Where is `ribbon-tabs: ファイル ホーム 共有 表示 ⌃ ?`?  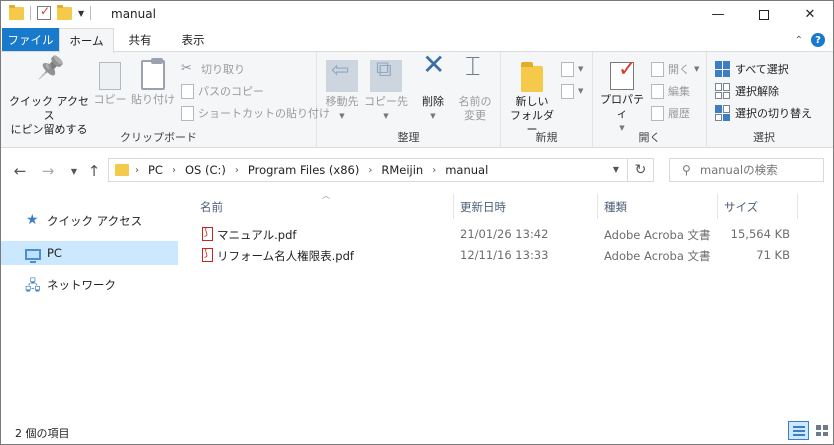 ribbon-tabs: ファイル ホーム 共有 表示 ⌃ ? is located at coordinates (417, 40).